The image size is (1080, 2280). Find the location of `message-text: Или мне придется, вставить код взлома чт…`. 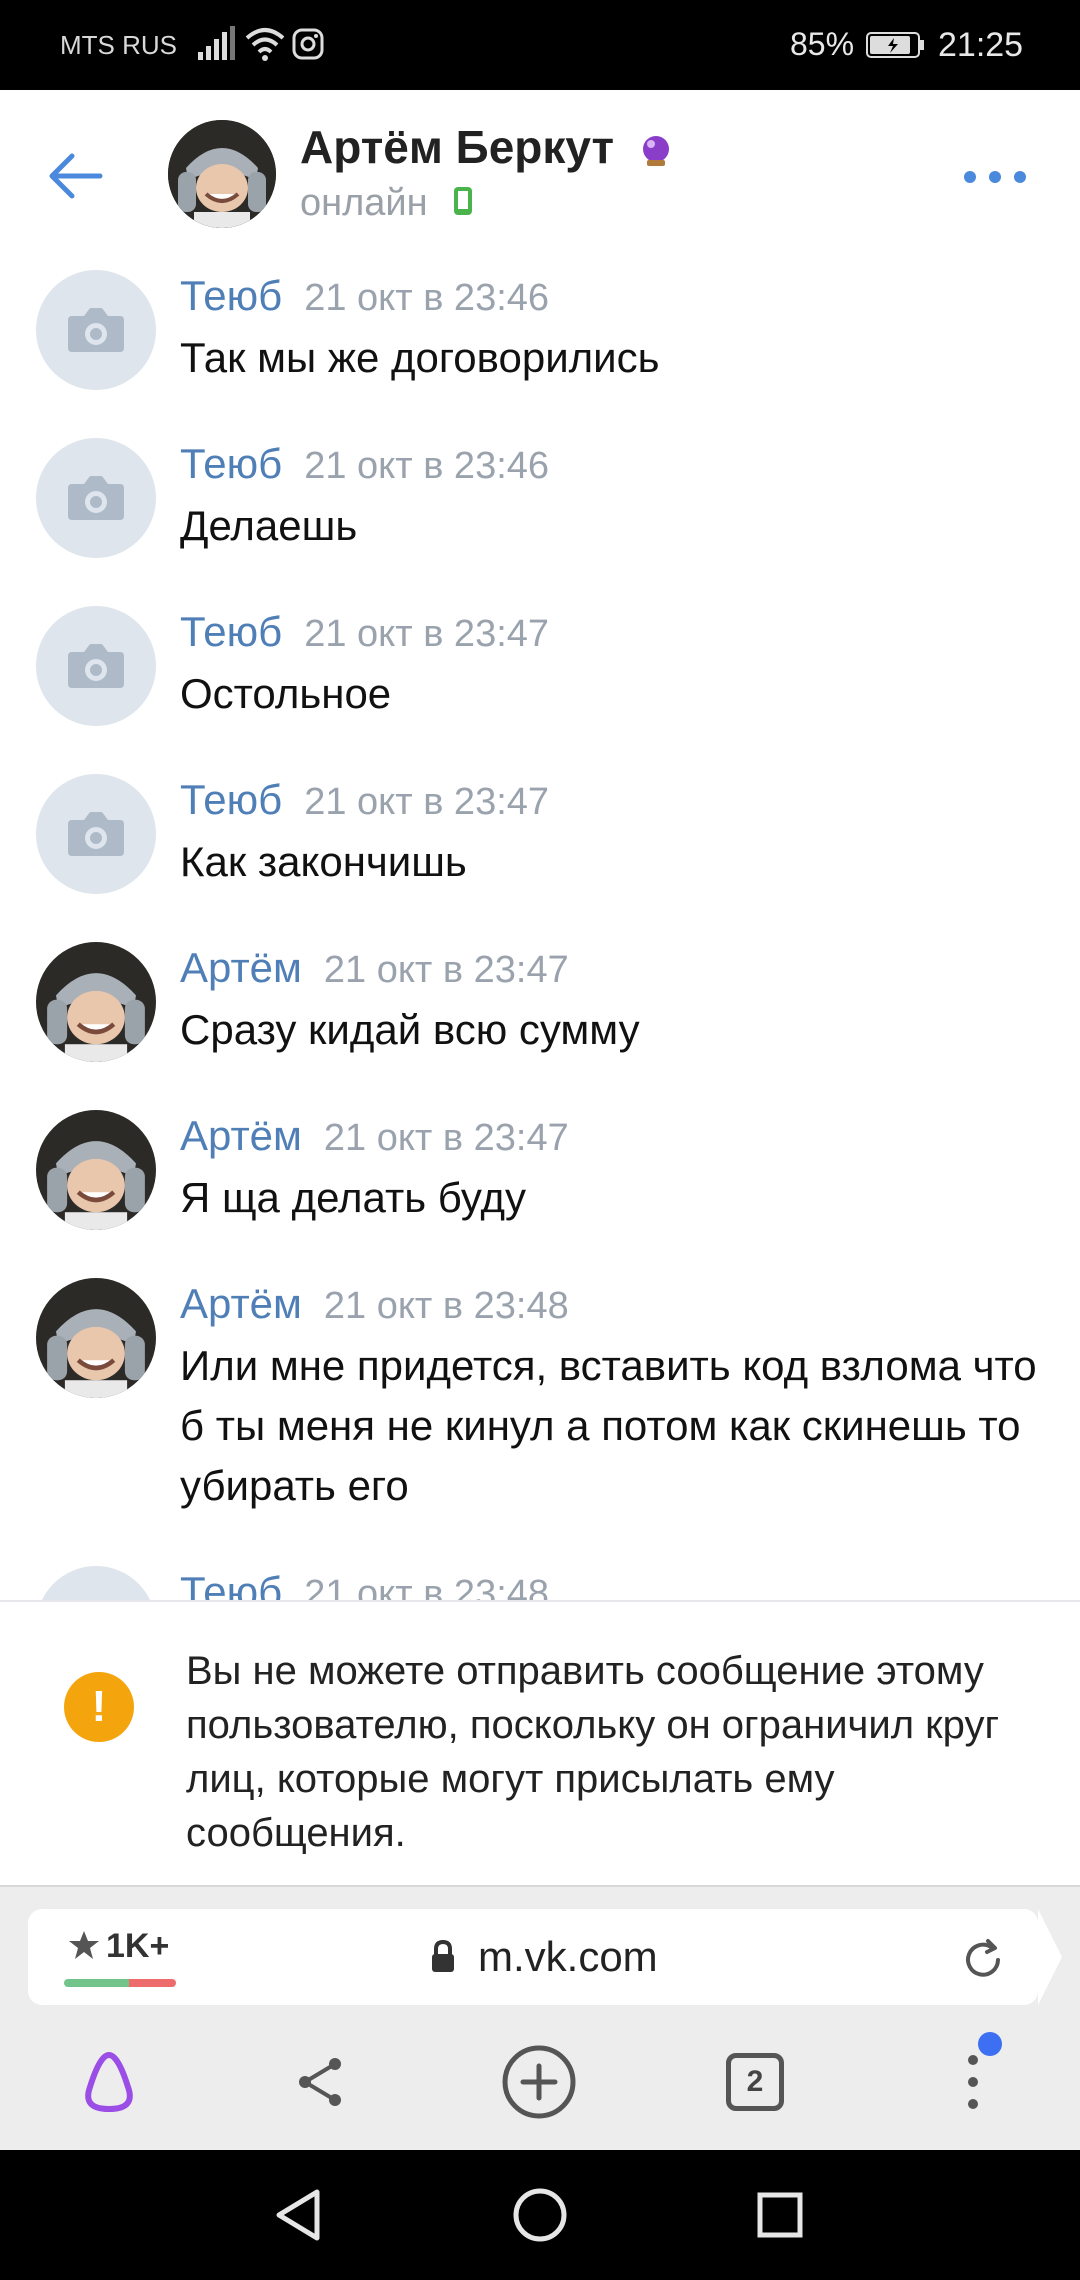

message-text: Или мне придется, вставить код взлома чт… is located at coordinates (608, 1425).